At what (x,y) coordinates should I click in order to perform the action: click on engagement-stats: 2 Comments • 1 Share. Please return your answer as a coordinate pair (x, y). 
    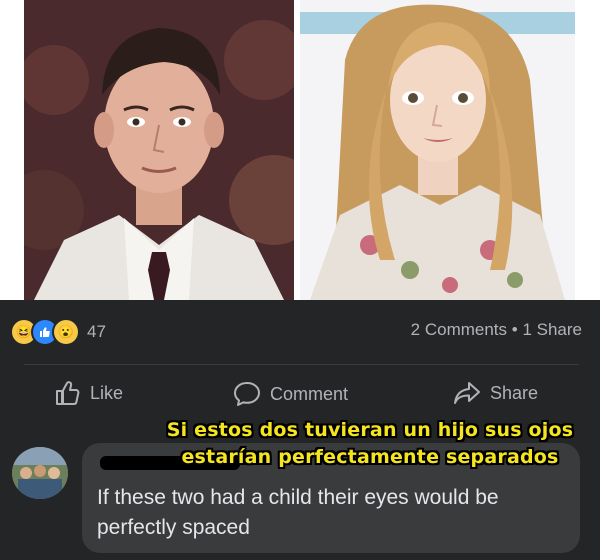
    Looking at the image, I should click on (496, 330).